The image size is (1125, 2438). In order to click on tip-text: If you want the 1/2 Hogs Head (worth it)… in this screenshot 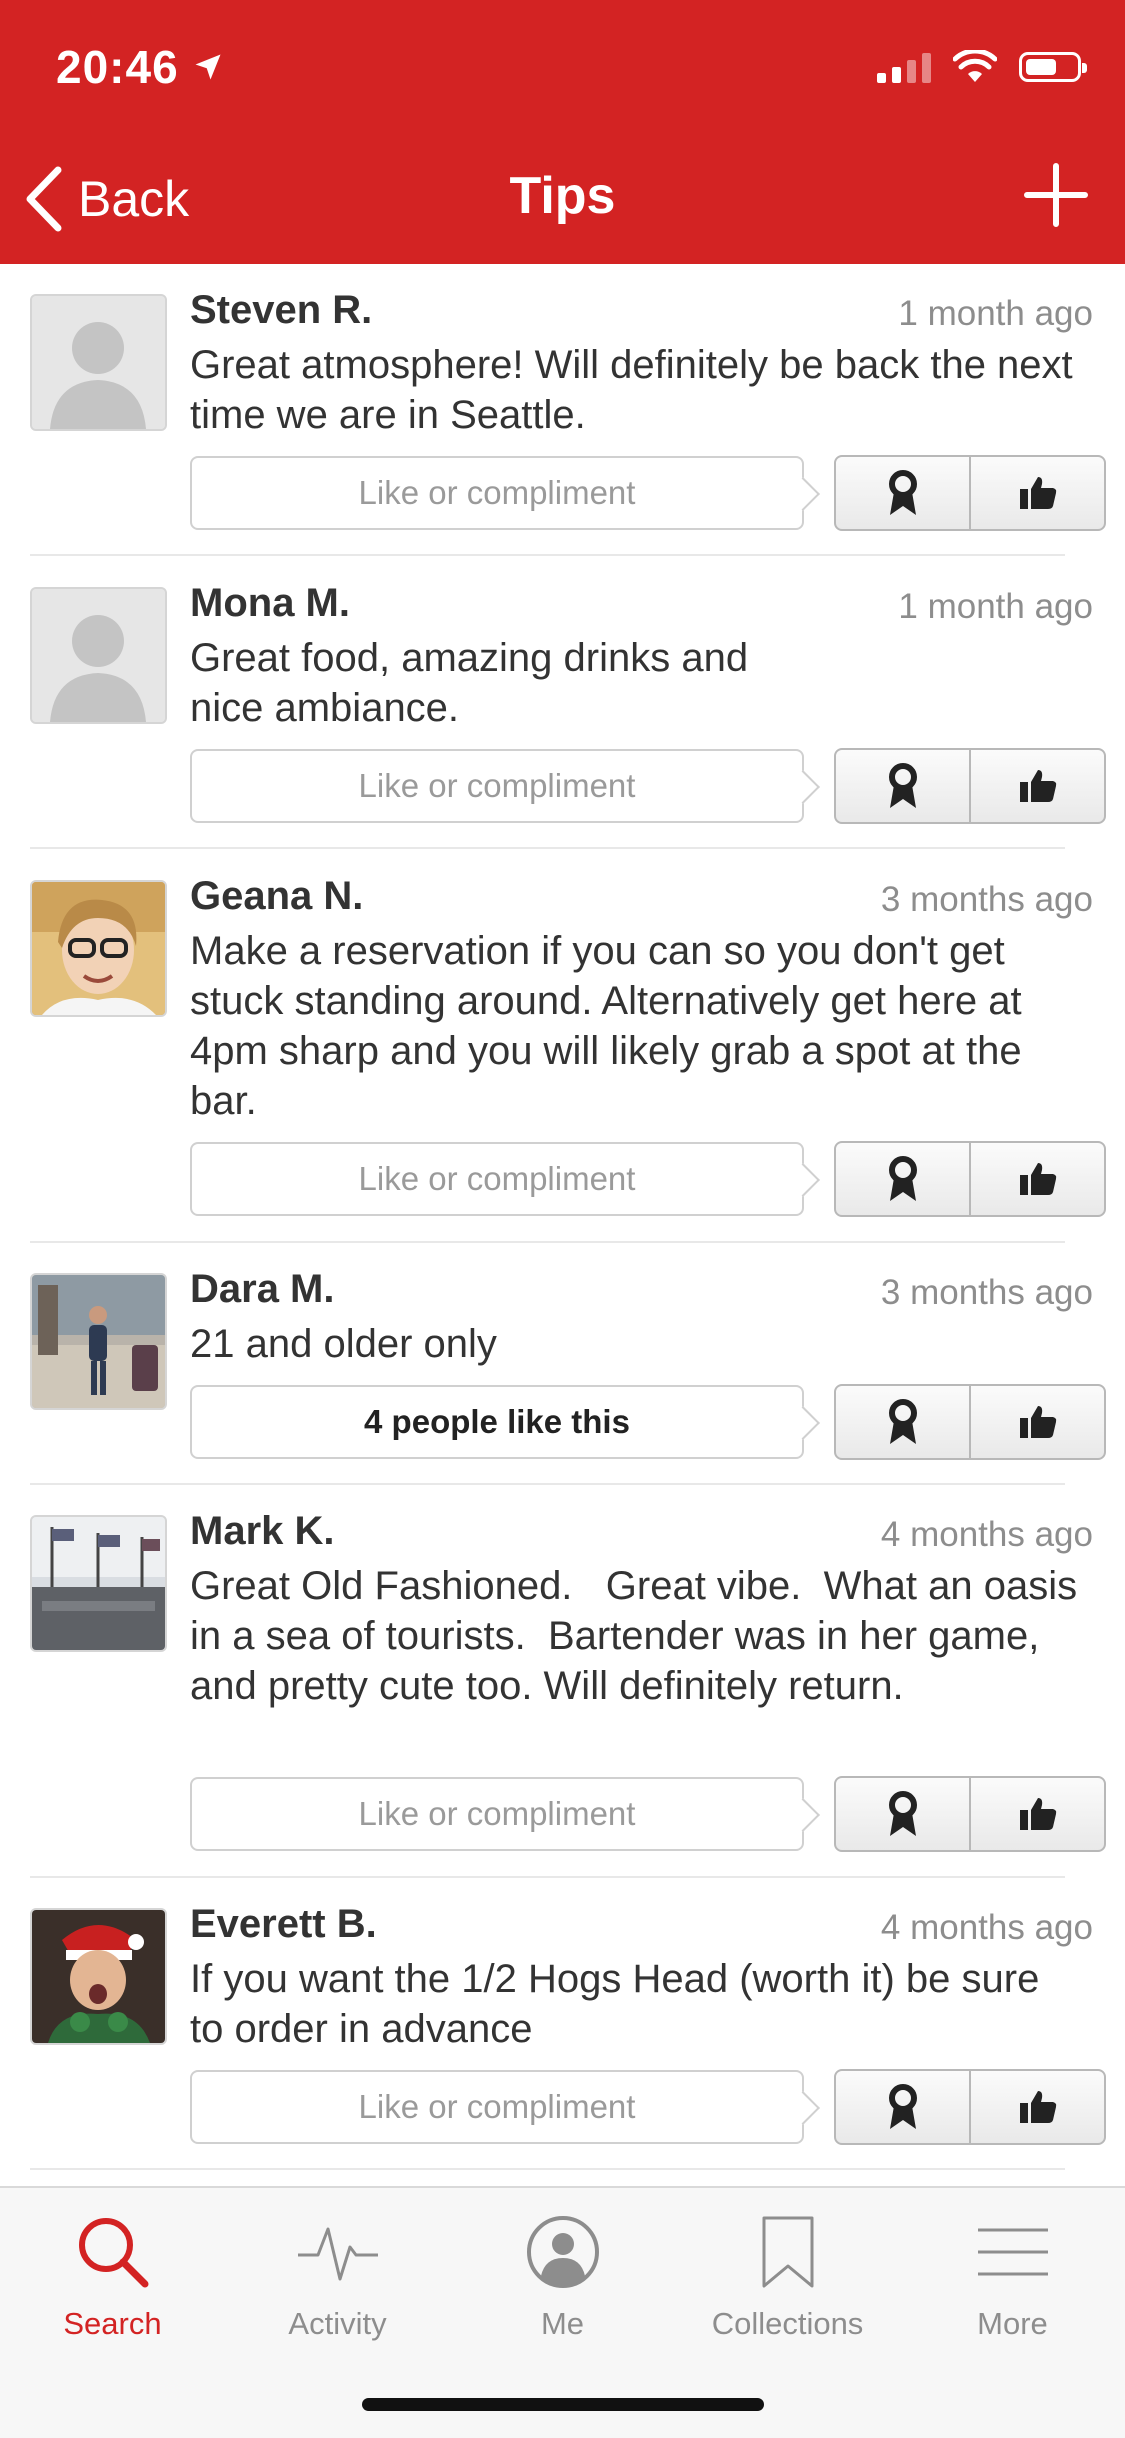, I will do `click(615, 2004)`.